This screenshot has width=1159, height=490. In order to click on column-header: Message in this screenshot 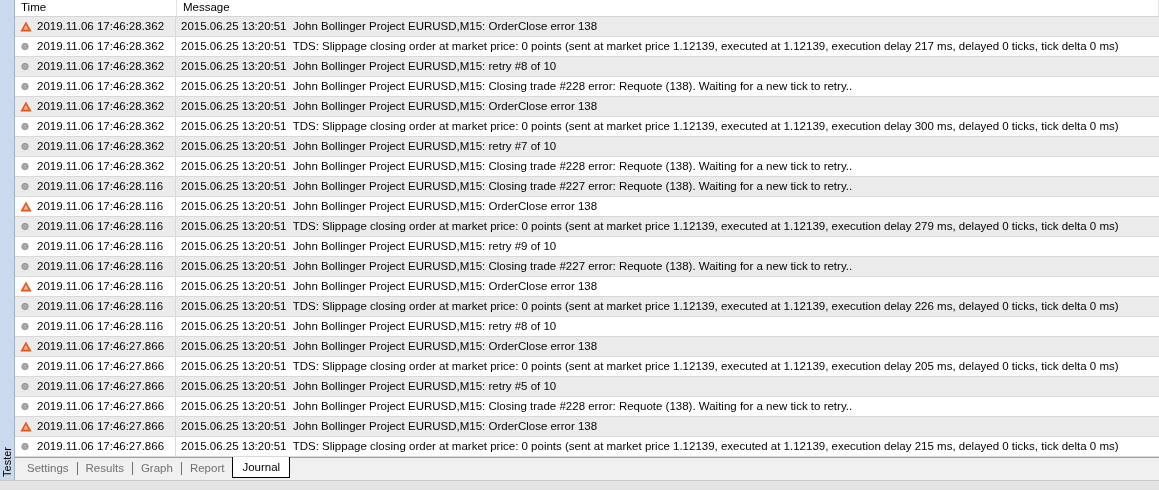, I will do `click(668, 8)`.